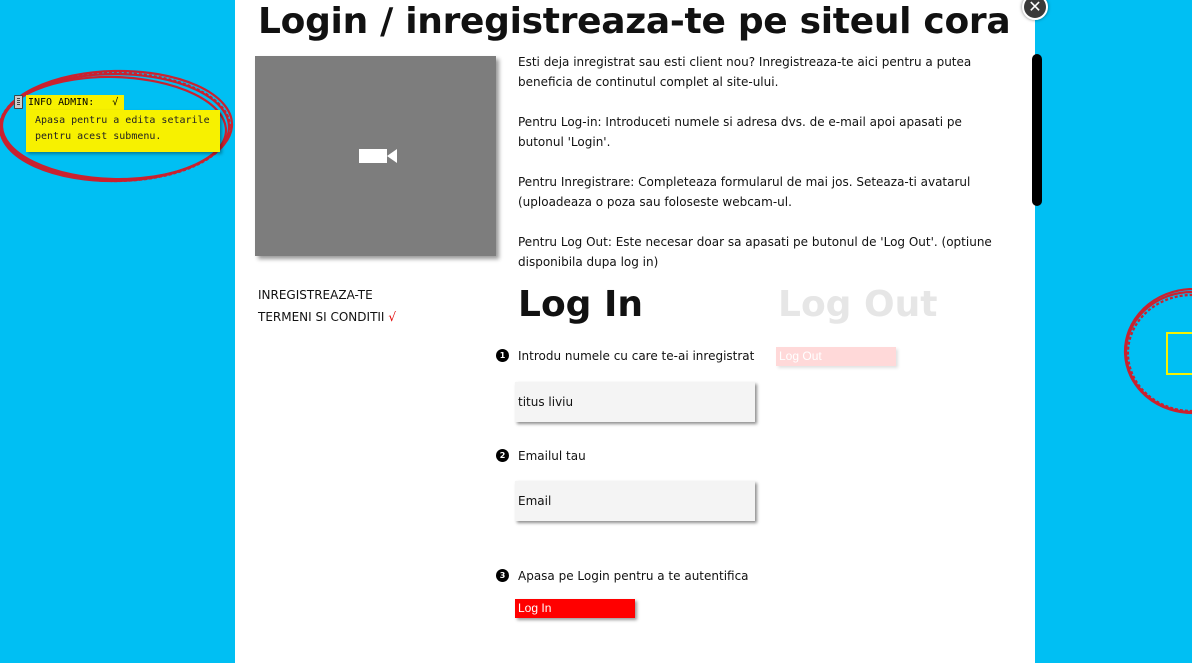  Describe the element at coordinates (836, 356) in the screenshot. I see `logout-button: Log Out` at that location.